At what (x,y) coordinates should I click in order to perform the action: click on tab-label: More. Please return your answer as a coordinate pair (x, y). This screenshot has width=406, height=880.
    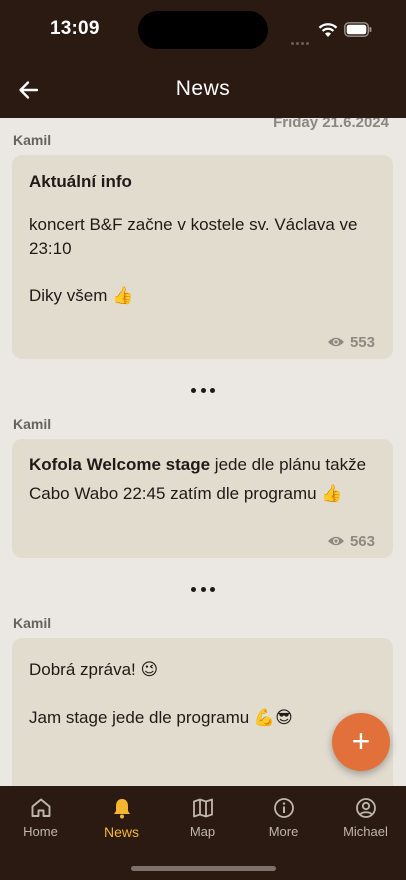
    Looking at the image, I should click on (283, 831).